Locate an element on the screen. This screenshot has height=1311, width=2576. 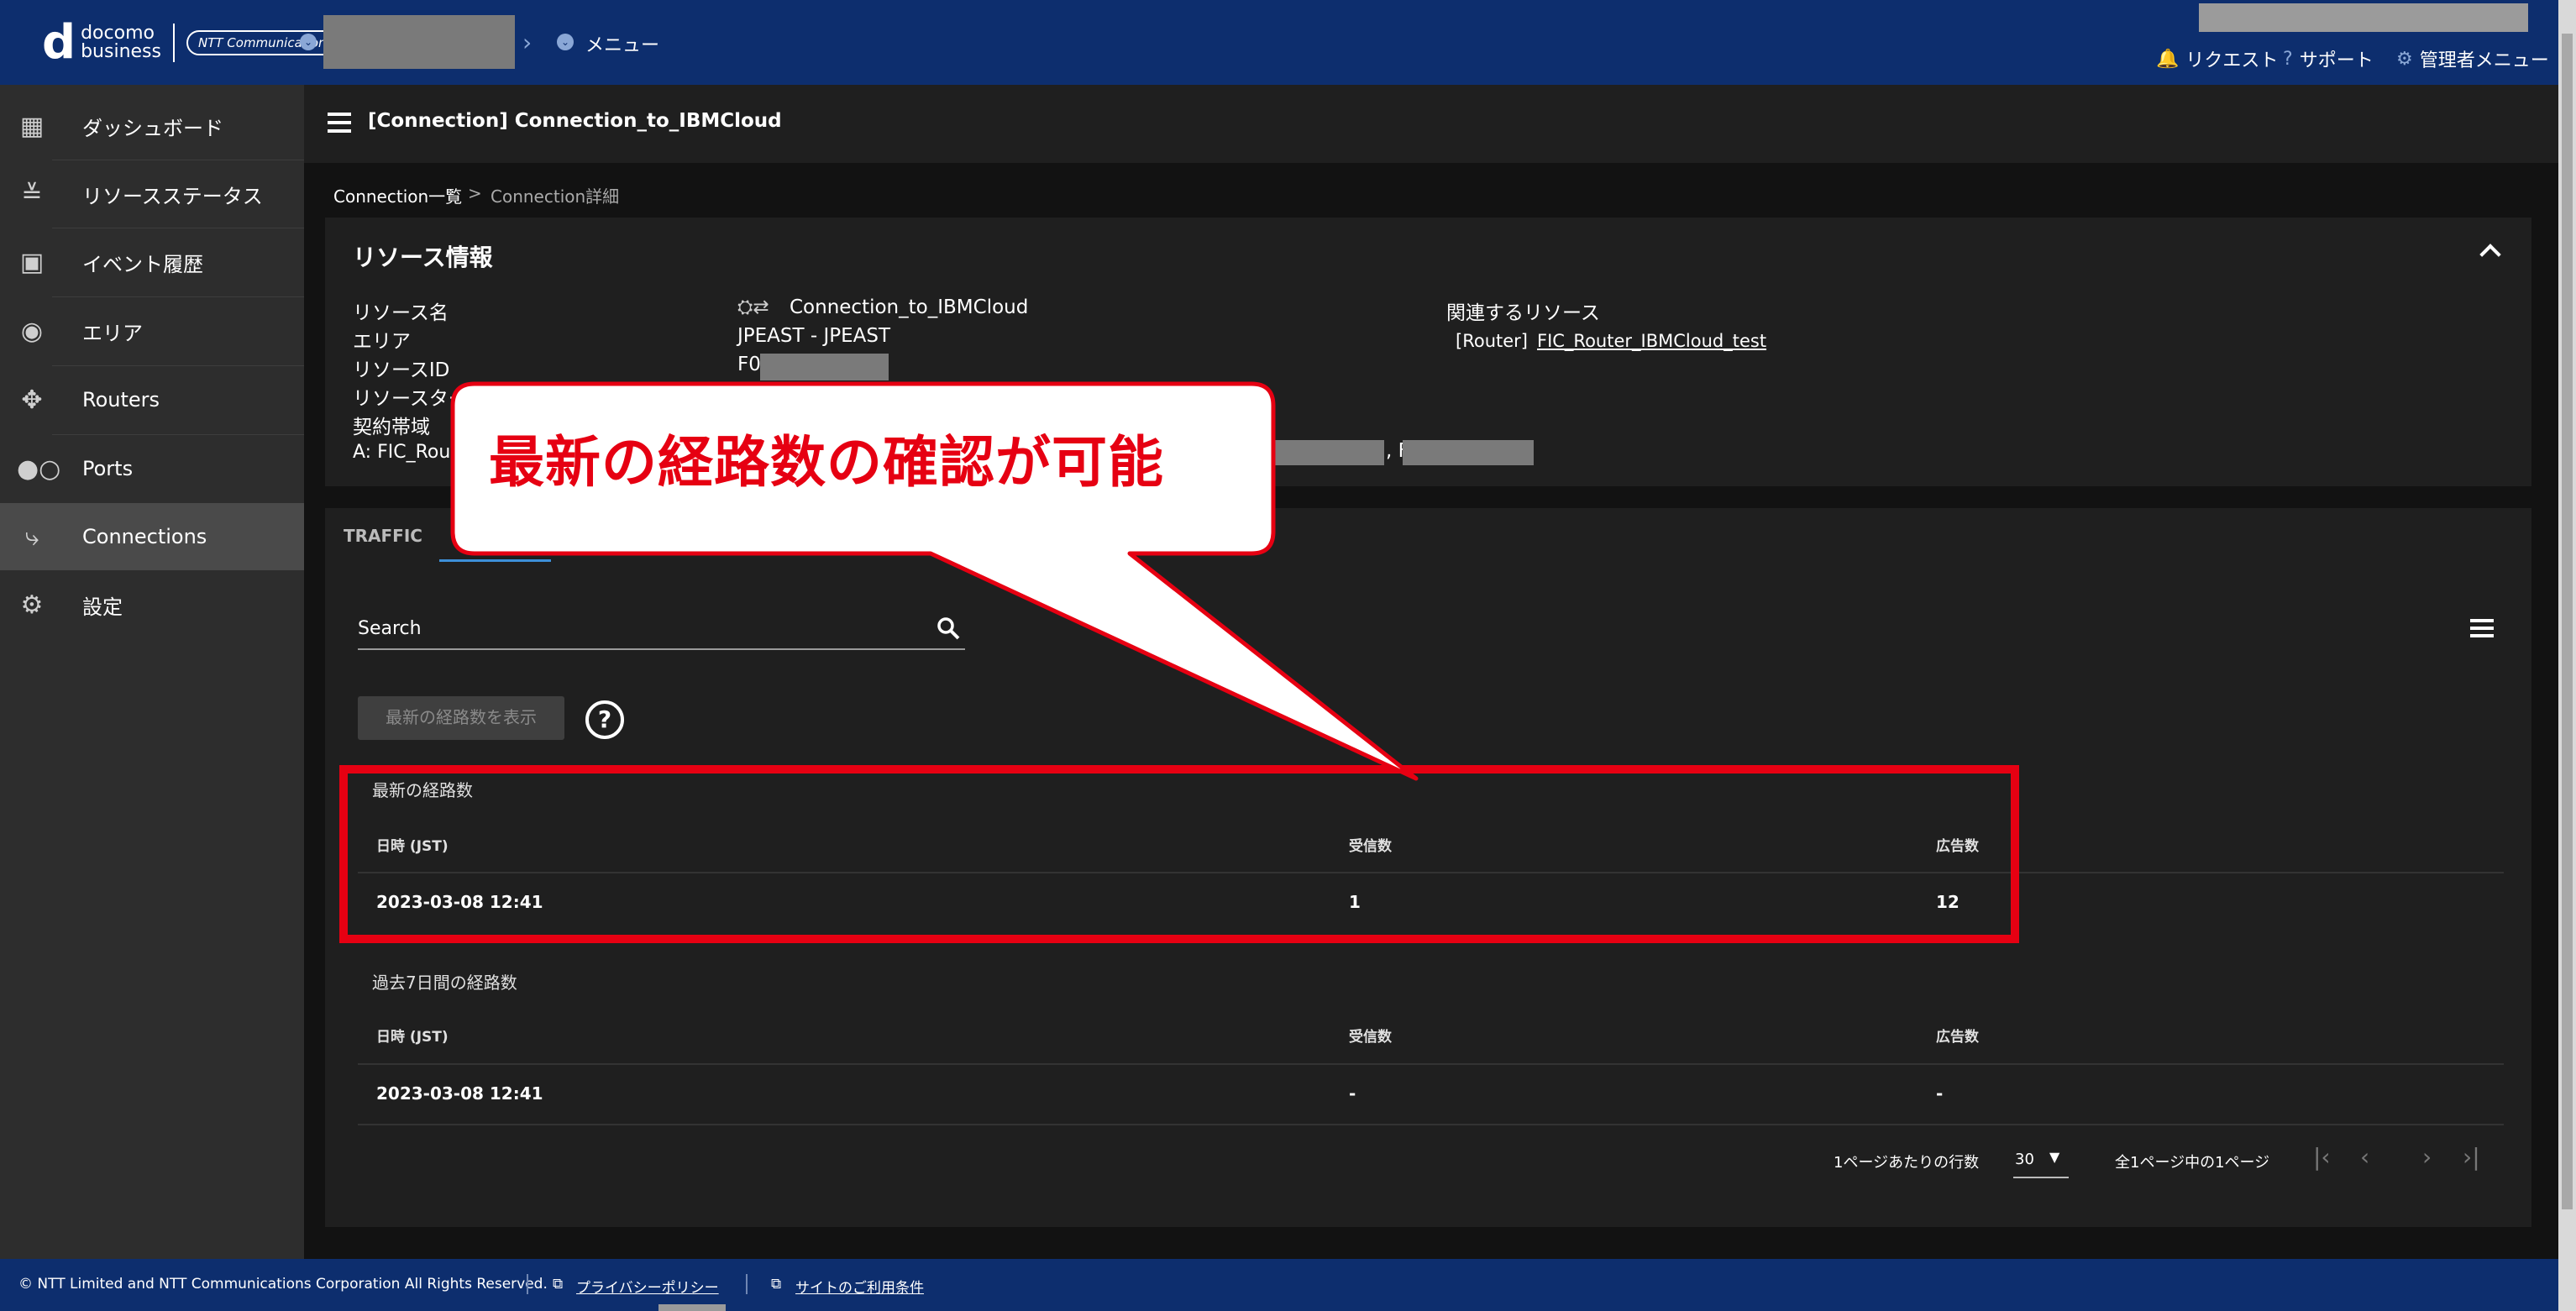
horizontal-scrollbar-thumb is located at coordinates (692, 1308).